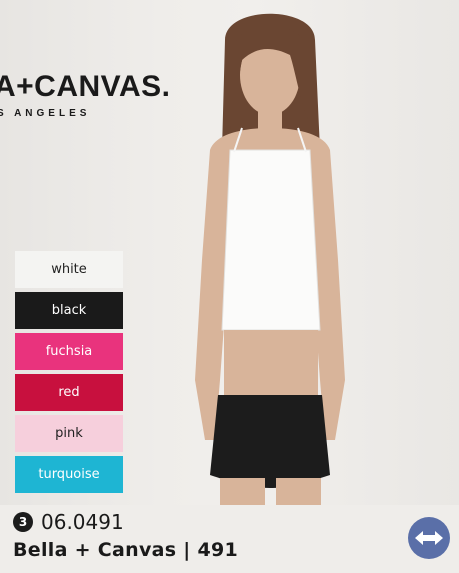  I want to click on index-badge: 3, so click(23, 522).